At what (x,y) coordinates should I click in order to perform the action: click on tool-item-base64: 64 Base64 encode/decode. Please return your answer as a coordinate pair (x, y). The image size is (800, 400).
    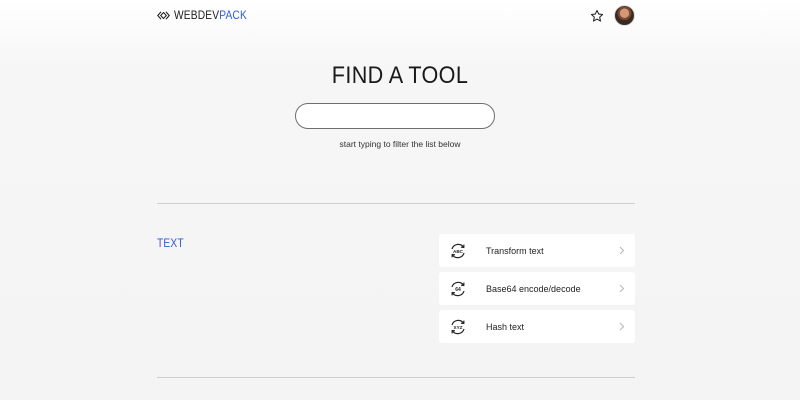
    Looking at the image, I should click on (537, 288).